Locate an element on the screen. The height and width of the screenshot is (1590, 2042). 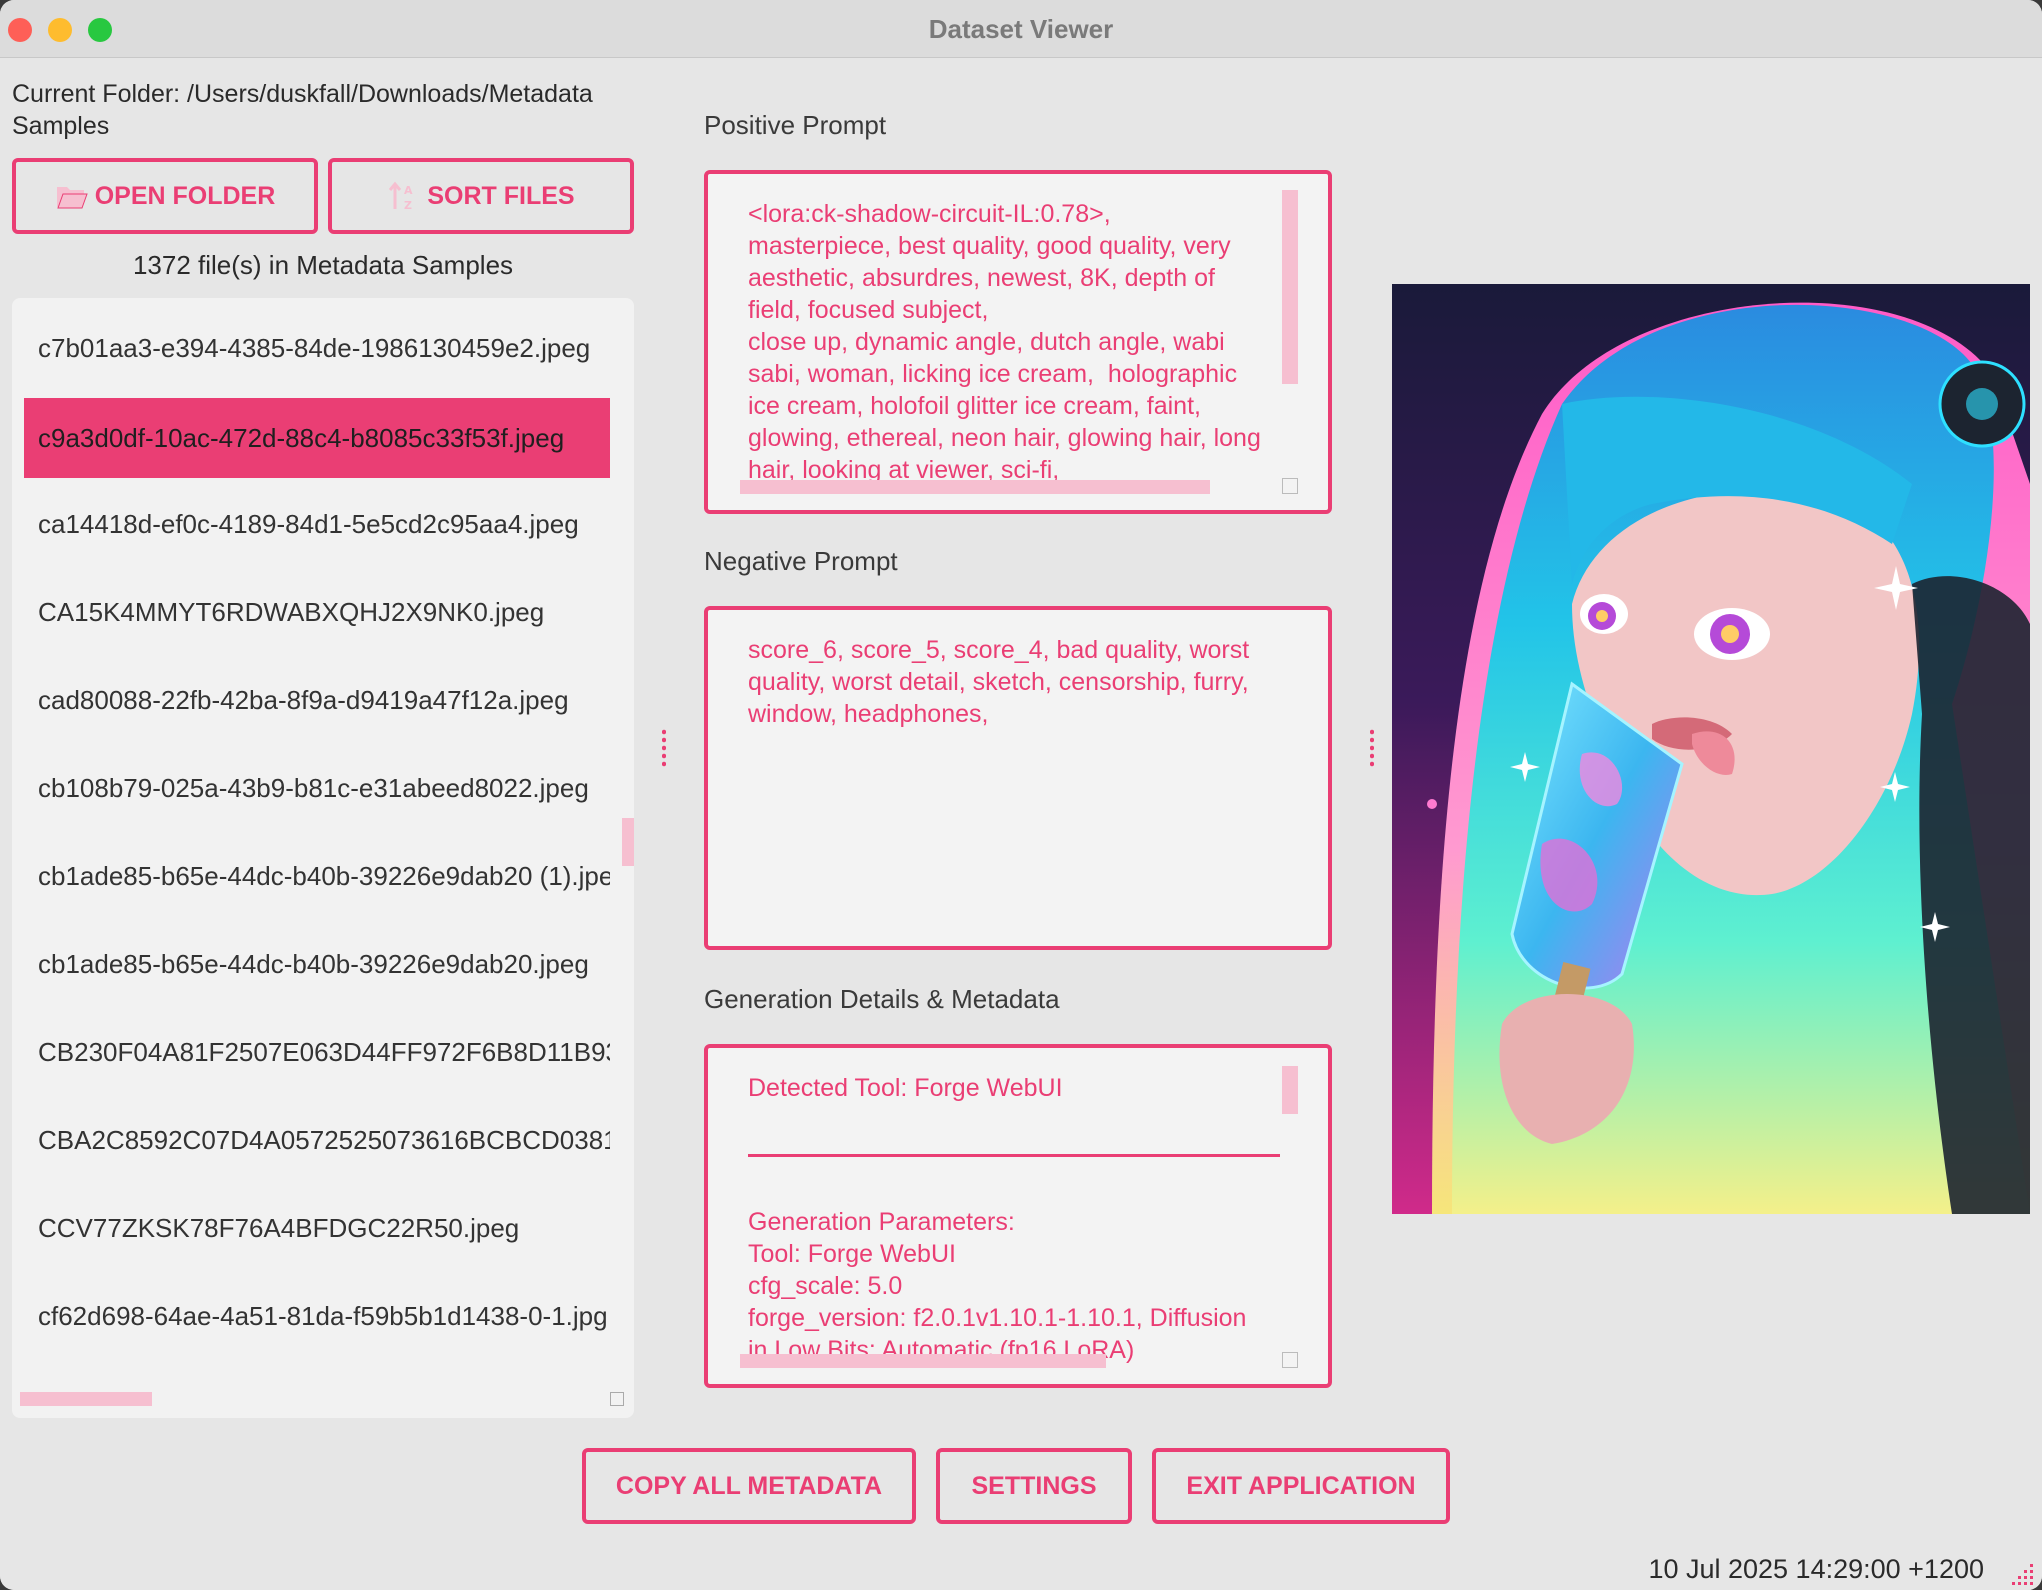
window-title: Dataset Viewer is located at coordinates (1021, 29).